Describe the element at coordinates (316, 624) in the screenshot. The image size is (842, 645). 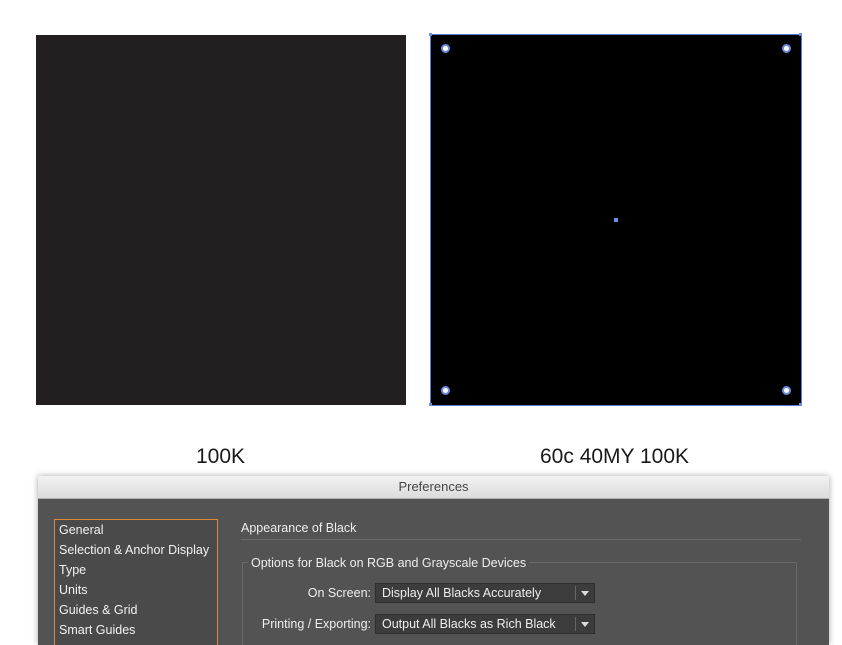
I see `printing-exporting-label: Printing / Exporting:` at that location.